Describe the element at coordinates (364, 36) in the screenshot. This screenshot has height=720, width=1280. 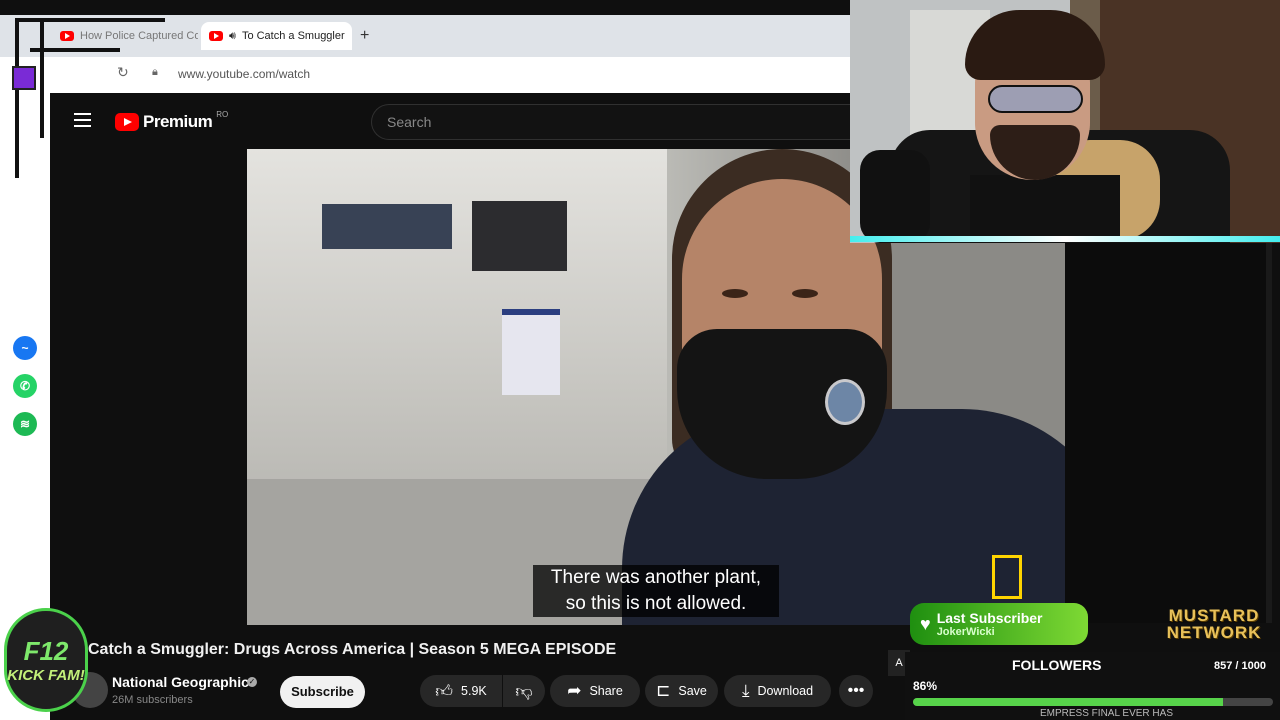
I see `new-tab-button: +` at that location.